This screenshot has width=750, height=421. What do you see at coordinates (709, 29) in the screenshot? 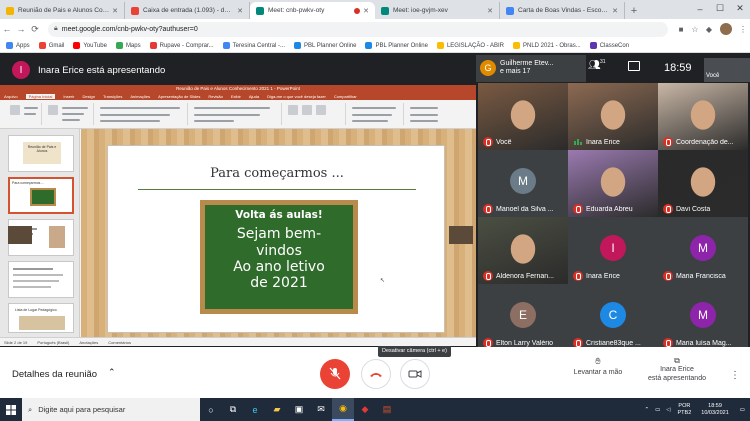
I see `extensions-icon: ◆` at bounding box center [709, 29].